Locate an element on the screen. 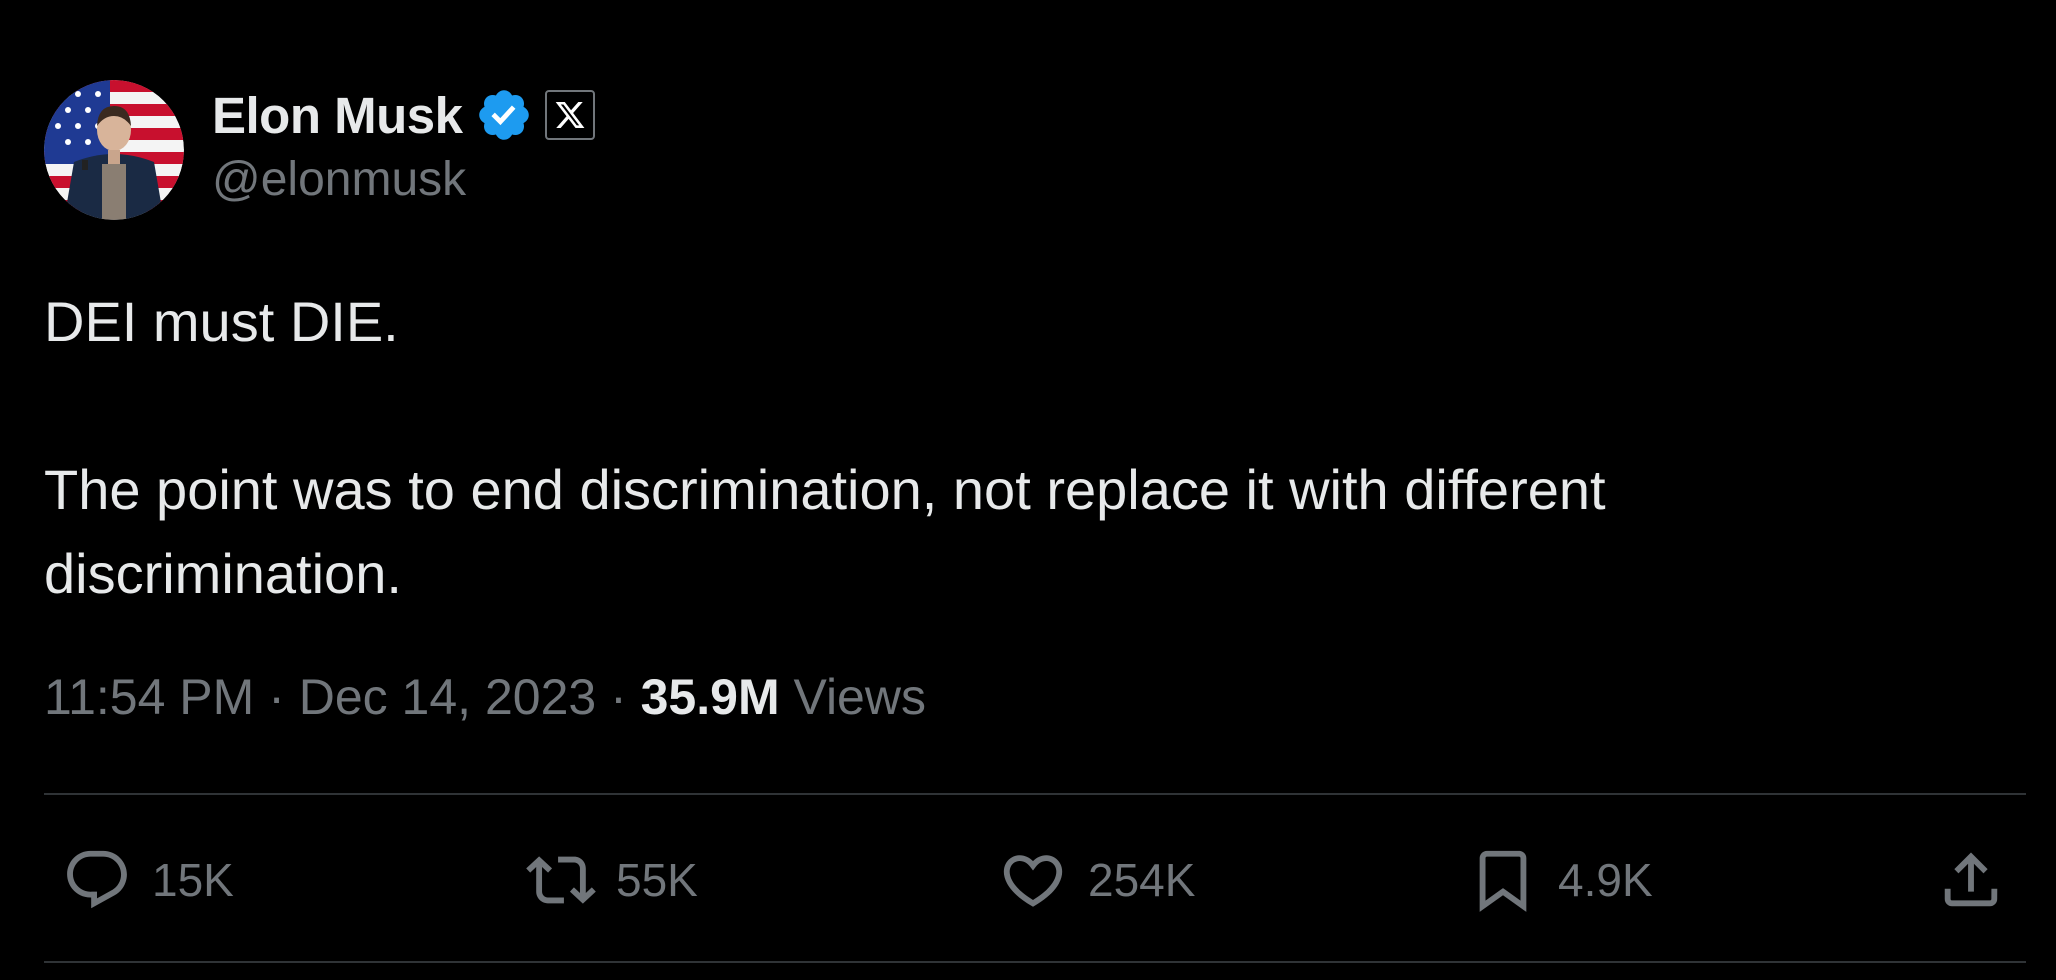 The image size is (2056, 980). share-icon is located at coordinates (1971, 880).